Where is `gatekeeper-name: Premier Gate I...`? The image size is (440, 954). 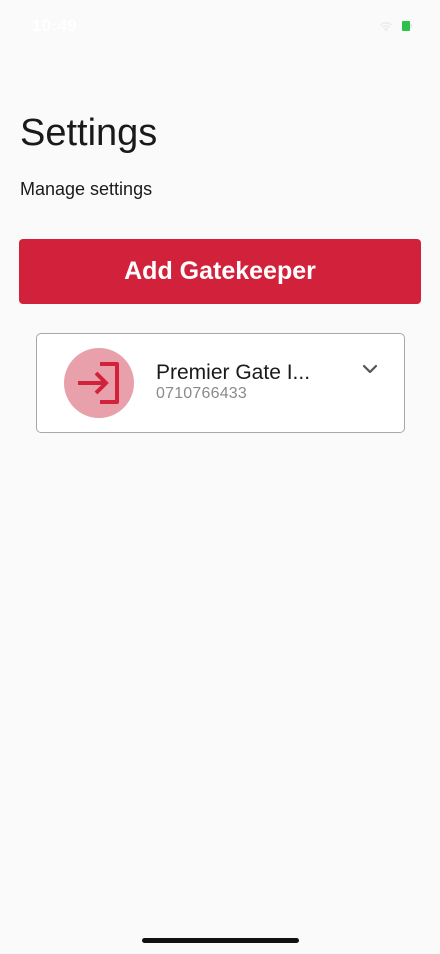
gatekeeper-name: Premier Gate I... is located at coordinates (233, 372).